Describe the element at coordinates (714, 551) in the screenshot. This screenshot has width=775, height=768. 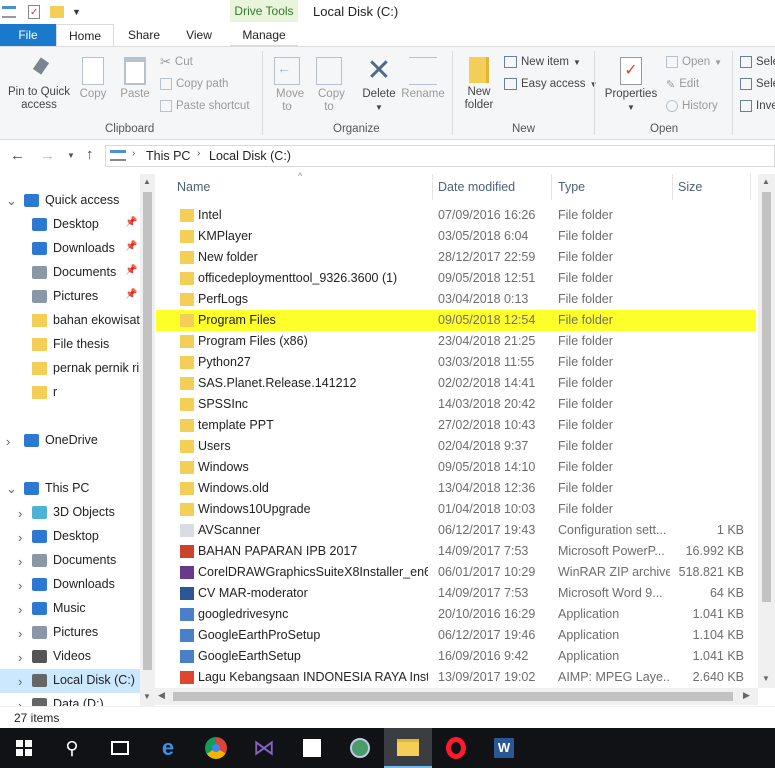
I see `file-size: 16.992 KB` at that location.